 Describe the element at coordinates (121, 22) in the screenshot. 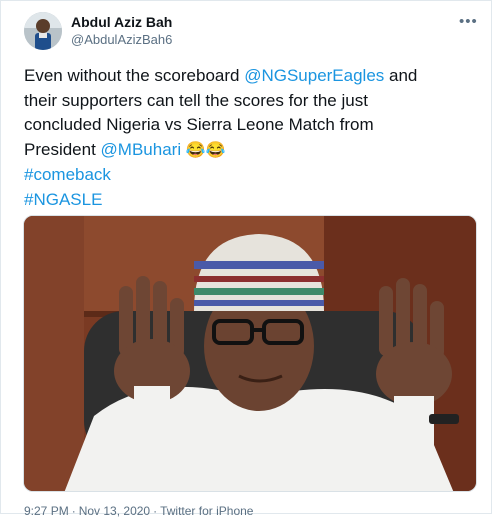

I see `display-name: Abdul Aziz Bah` at that location.